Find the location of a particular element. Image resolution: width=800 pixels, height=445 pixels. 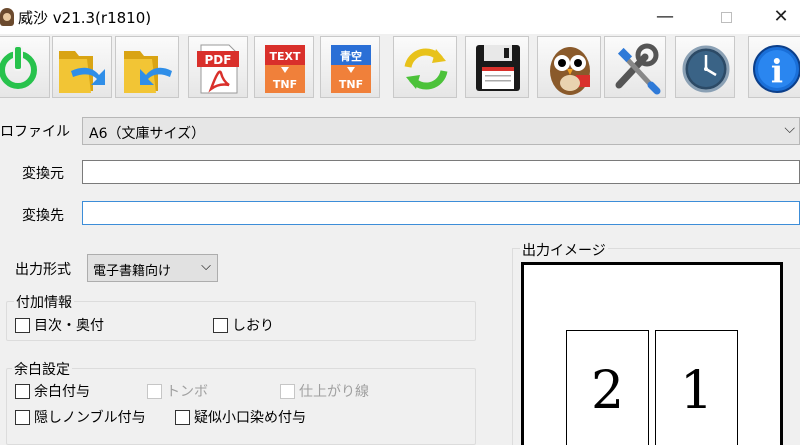

aozora-tnf-button: 青空 TNF is located at coordinates (350, 67).